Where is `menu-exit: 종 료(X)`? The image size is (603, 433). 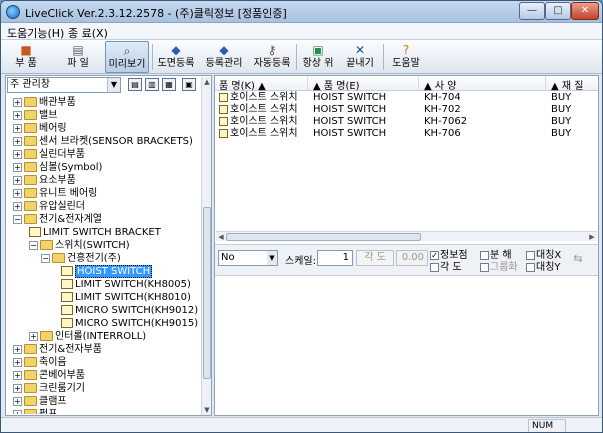
menu-exit: 종 료(X) is located at coordinates (88, 33).